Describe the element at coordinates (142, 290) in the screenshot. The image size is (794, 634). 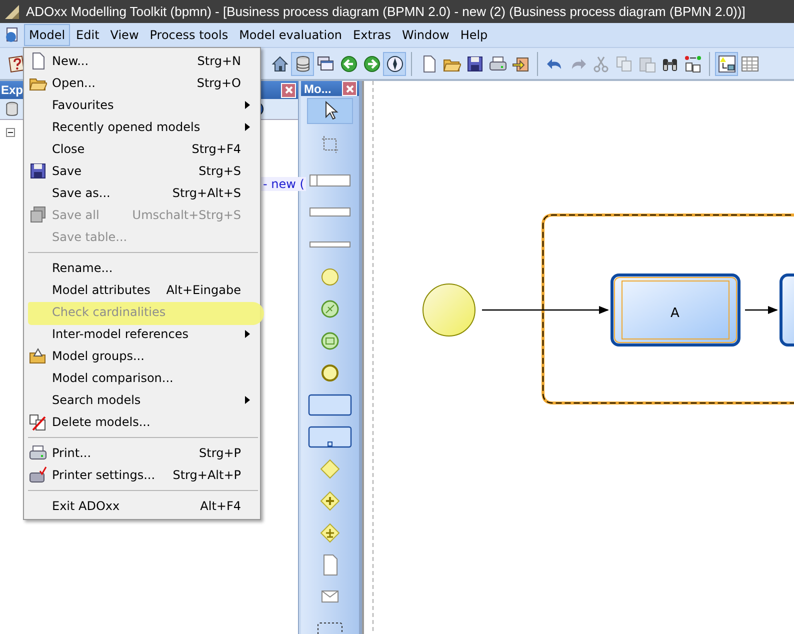
I see `menu-item: Model attributes Alt+Eingabe` at that location.